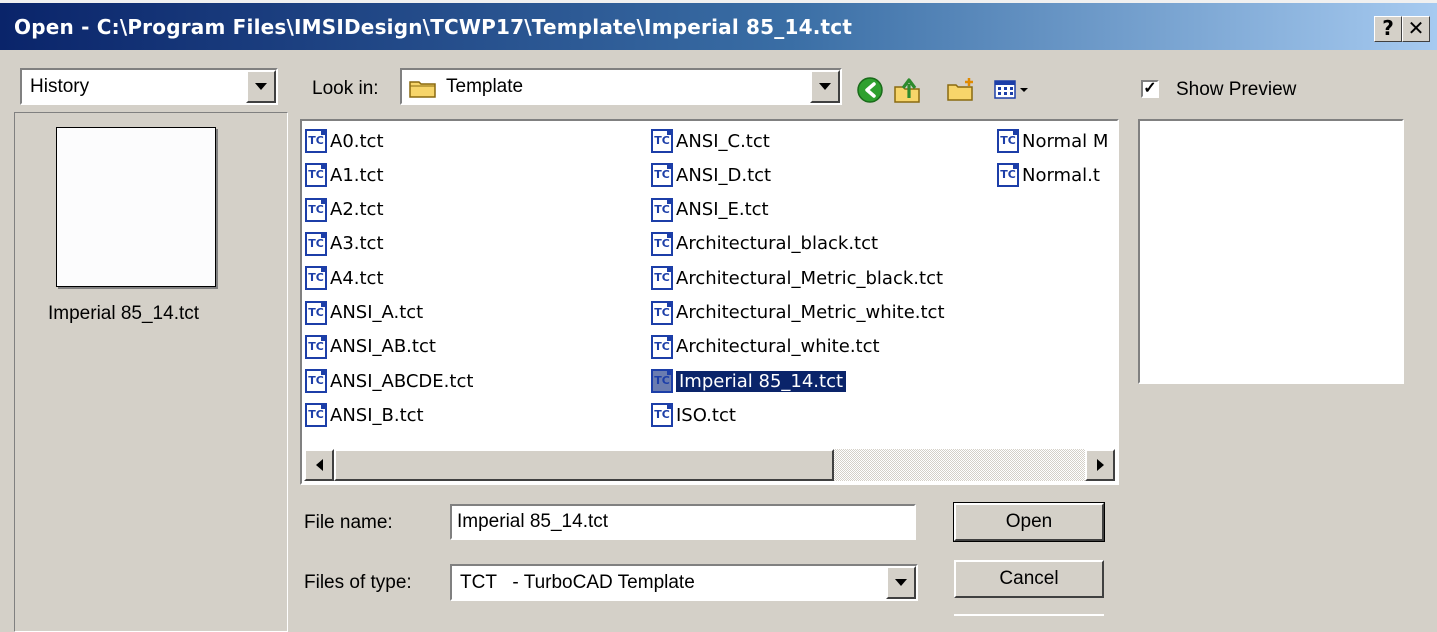 The width and height of the screenshot is (1437, 632). What do you see at coordinates (778, 347) in the screenshot?
I see `file-name-text: Architectural_white.tct` at bounding box center [778, 347].